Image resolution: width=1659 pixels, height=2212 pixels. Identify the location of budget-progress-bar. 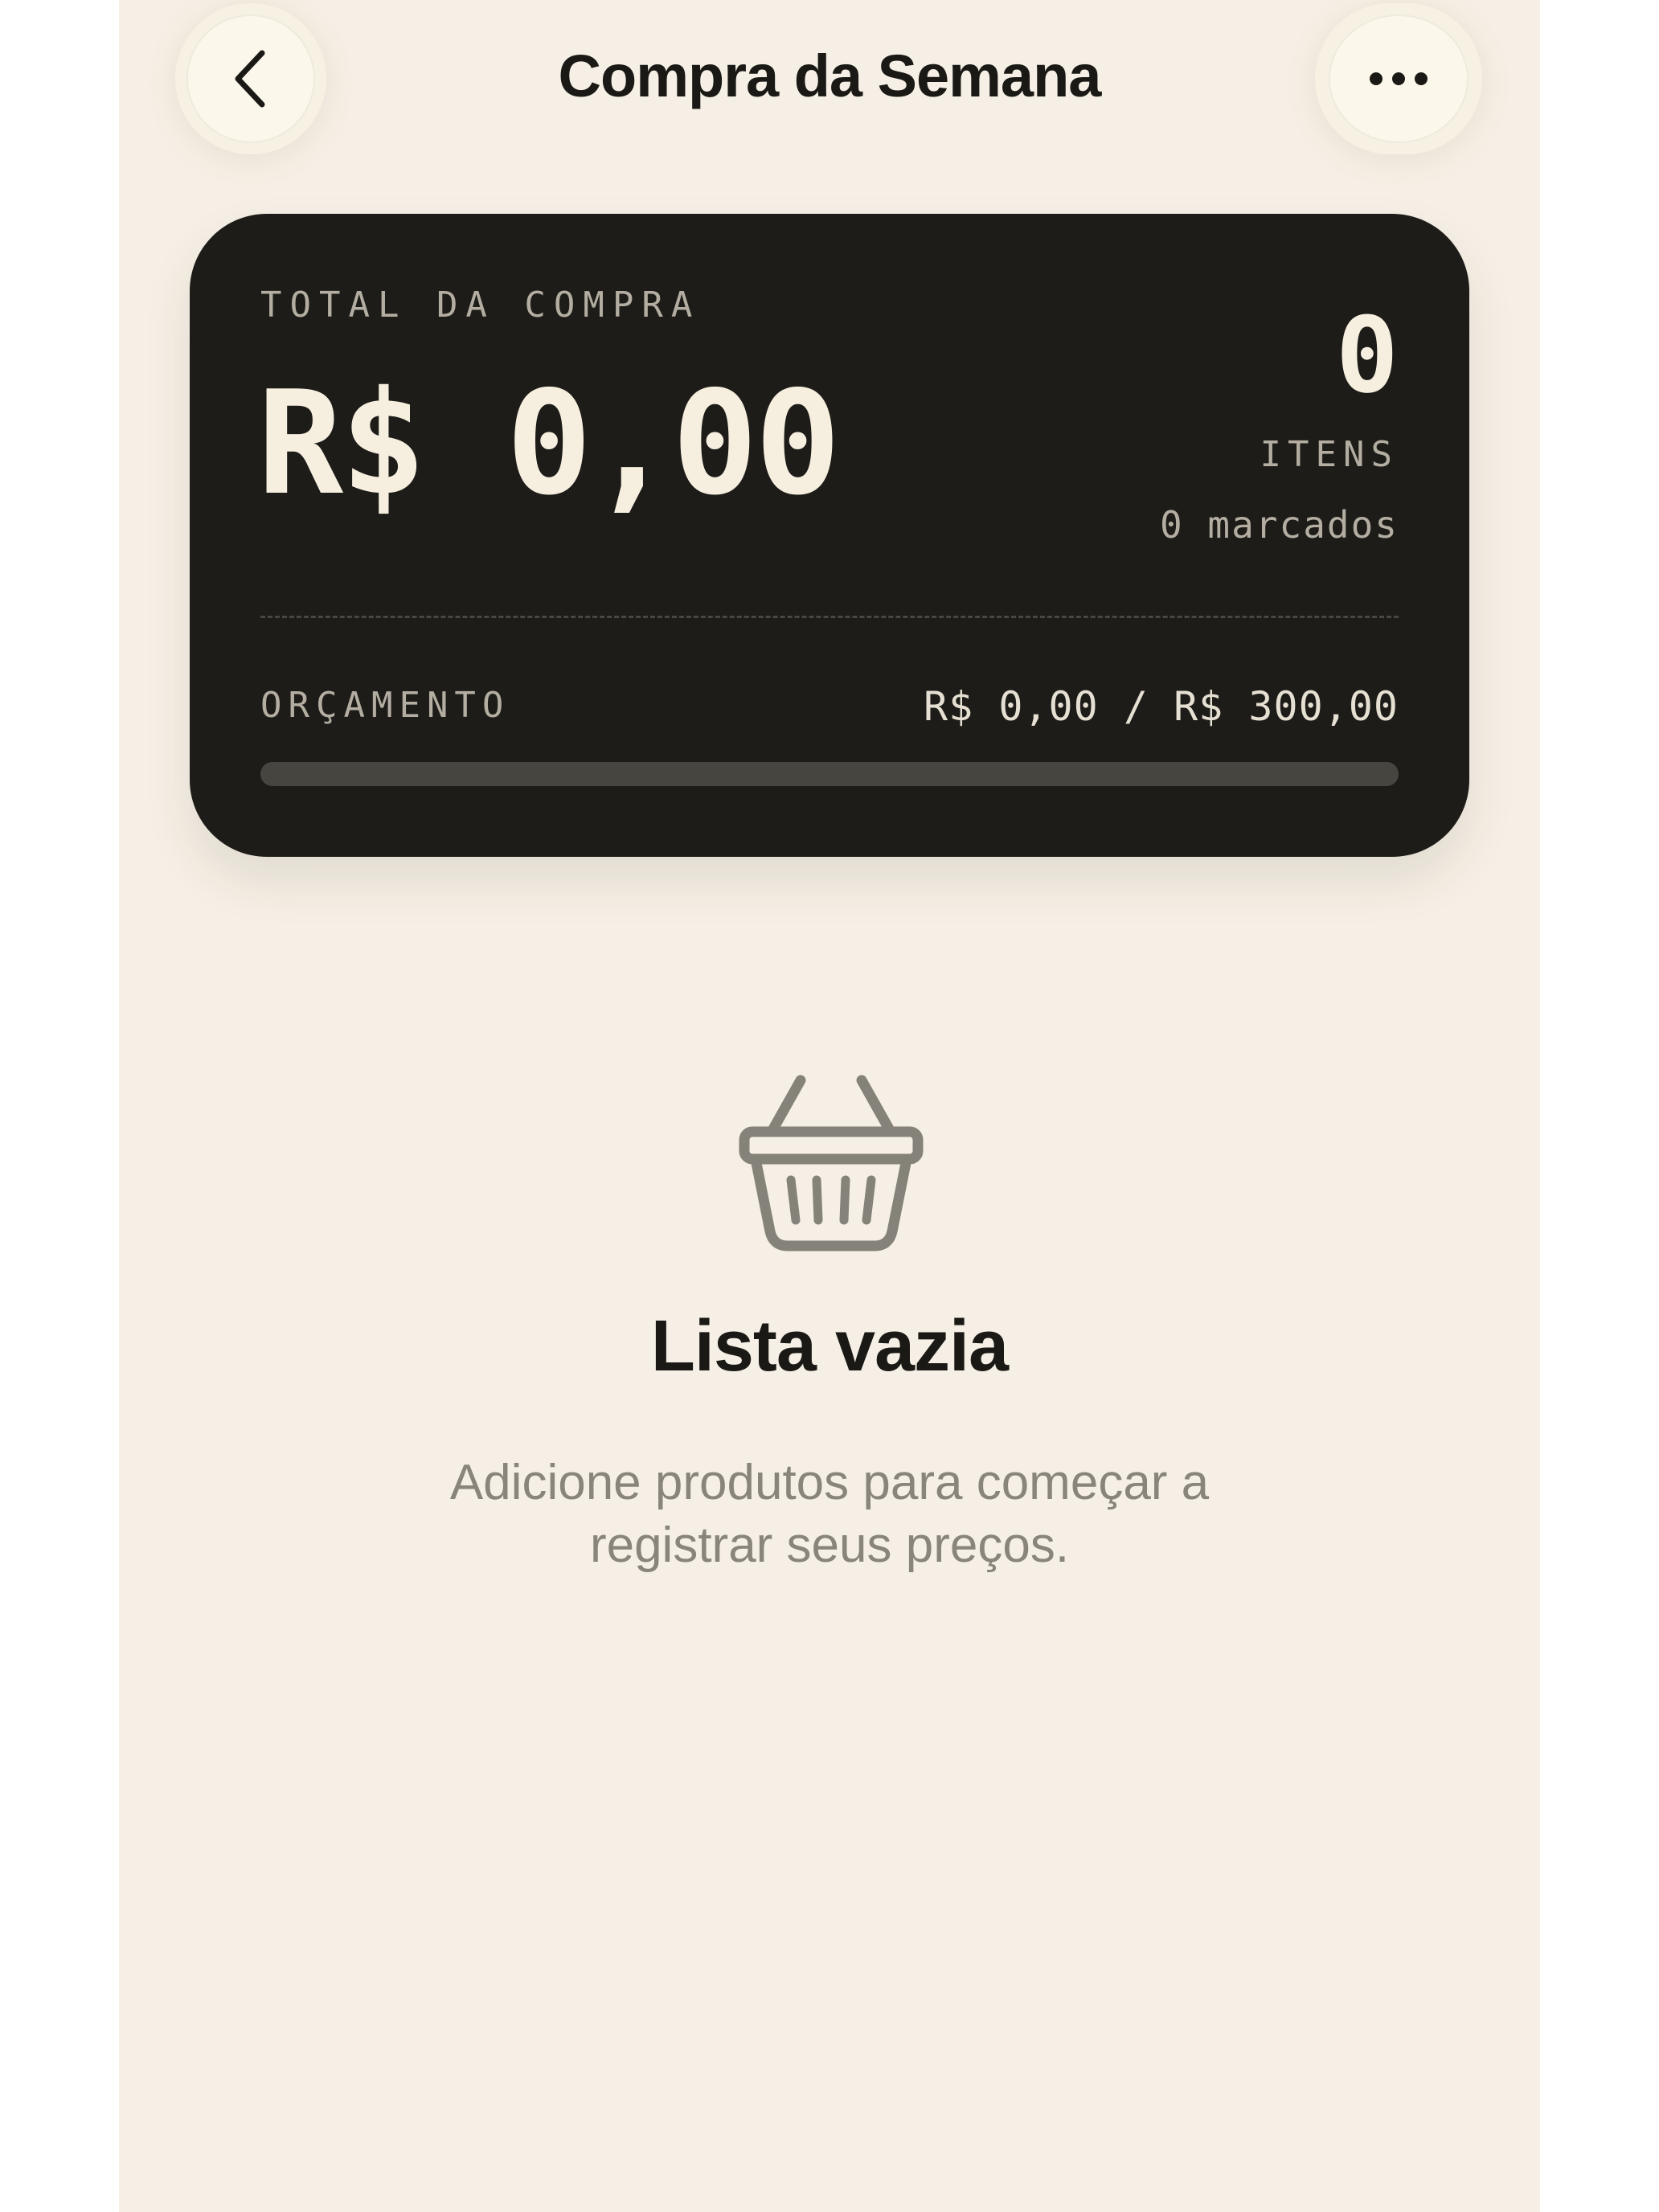
(829, 774).